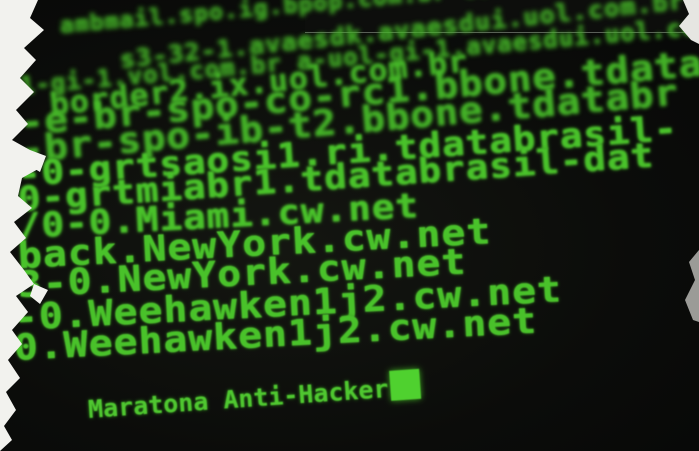 This screenshot has width=699, height=451. What do you see at coordinates (218, 216) in the screenshot?
I see `terminal-line: /0-0.Miami.cw.net` at bounding box center [218, 216].